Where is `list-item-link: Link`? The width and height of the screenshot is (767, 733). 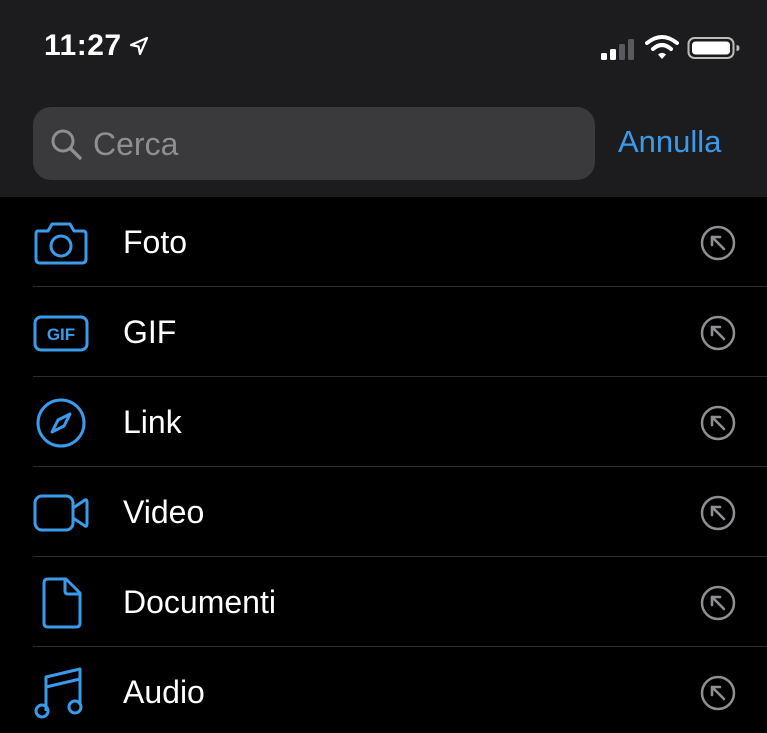 list-item-link: Link is located at coordinates (383, 422).